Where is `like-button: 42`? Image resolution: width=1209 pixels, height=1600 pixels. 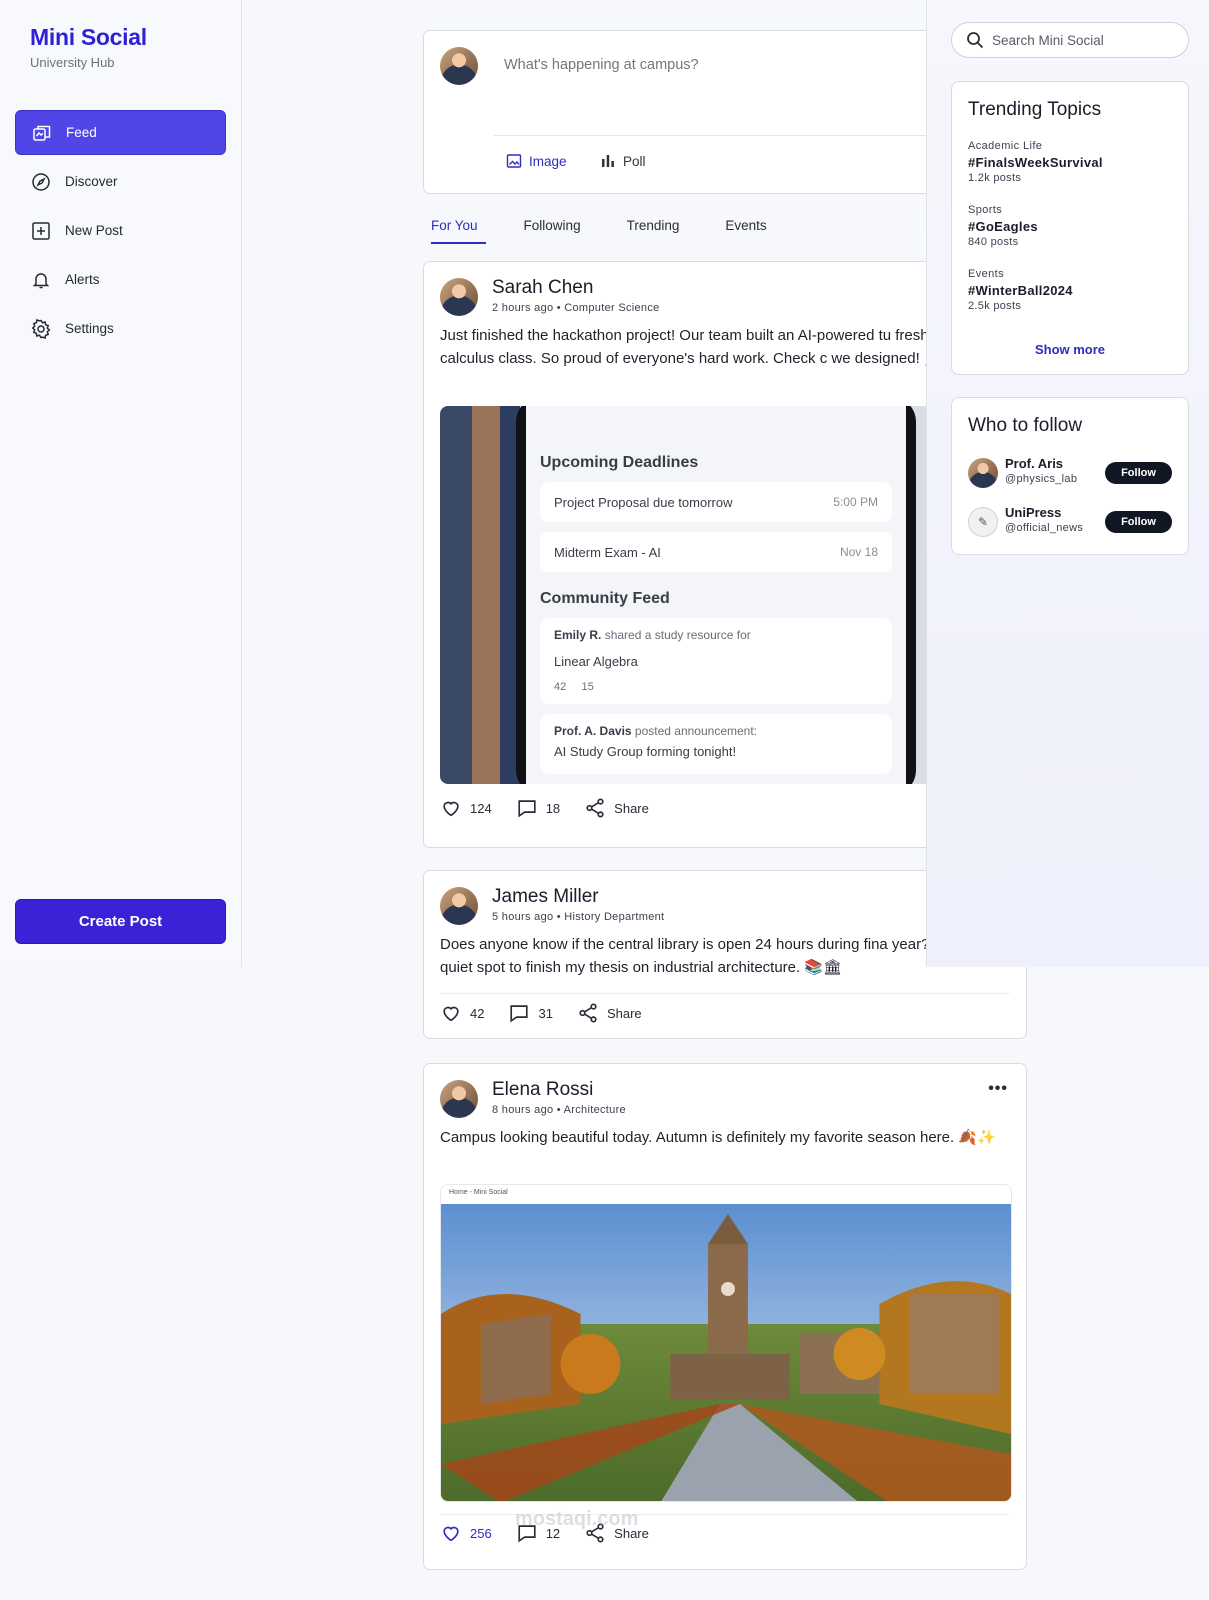
like-button: 42 is located at coordinates (462, 1013).